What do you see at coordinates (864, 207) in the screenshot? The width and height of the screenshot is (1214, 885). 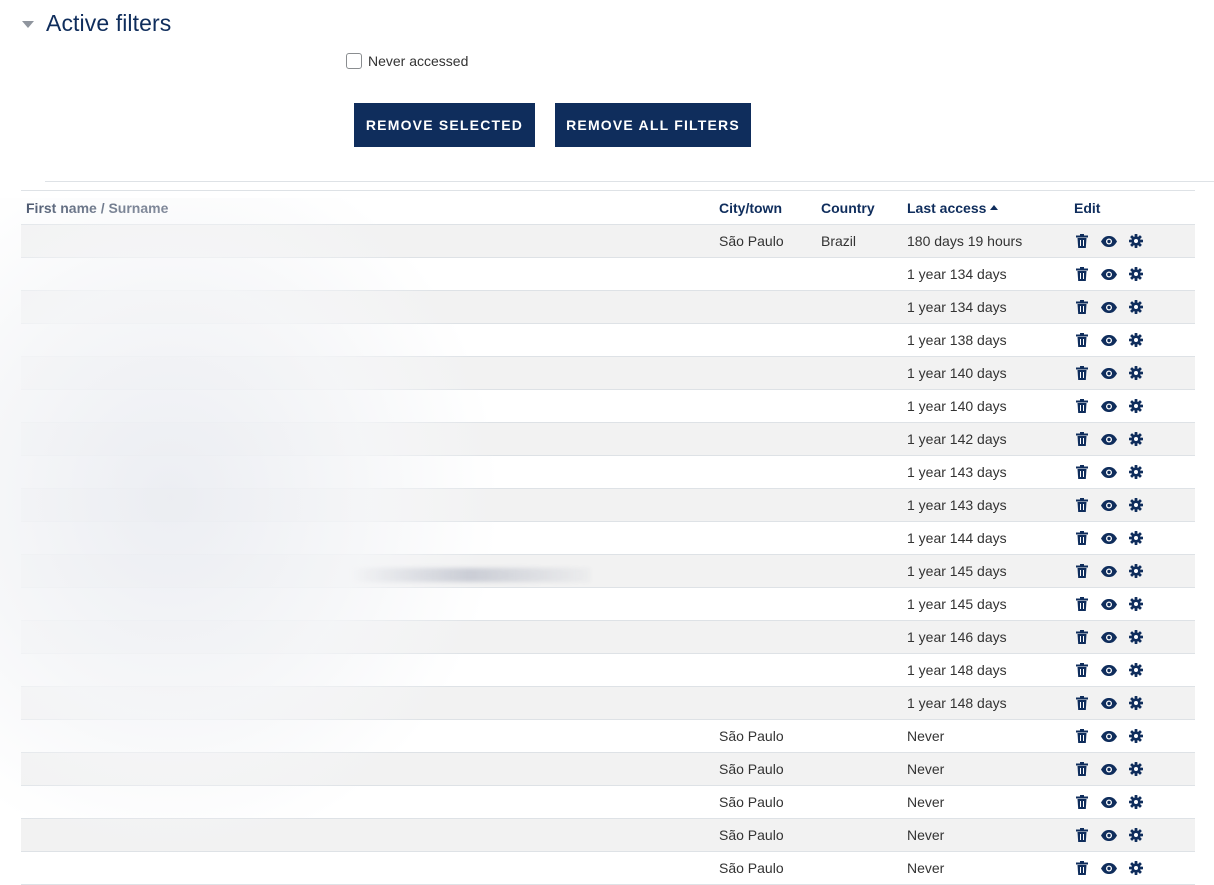 I see `header-country: Country` at bounding box center [864, 207].